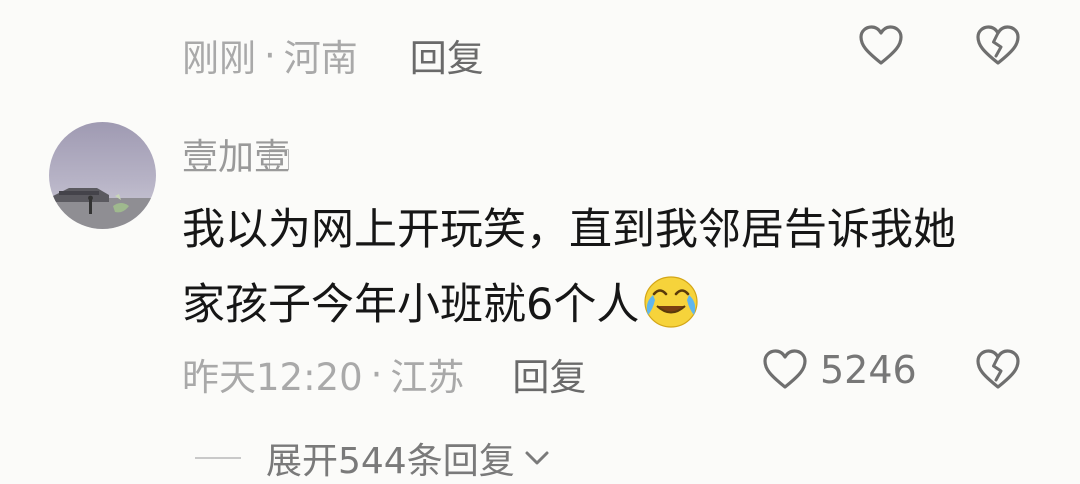  Describe the element at coordinates (272, 377) in the screenshot. I see `comment-time: 昨天12:20` at that location.